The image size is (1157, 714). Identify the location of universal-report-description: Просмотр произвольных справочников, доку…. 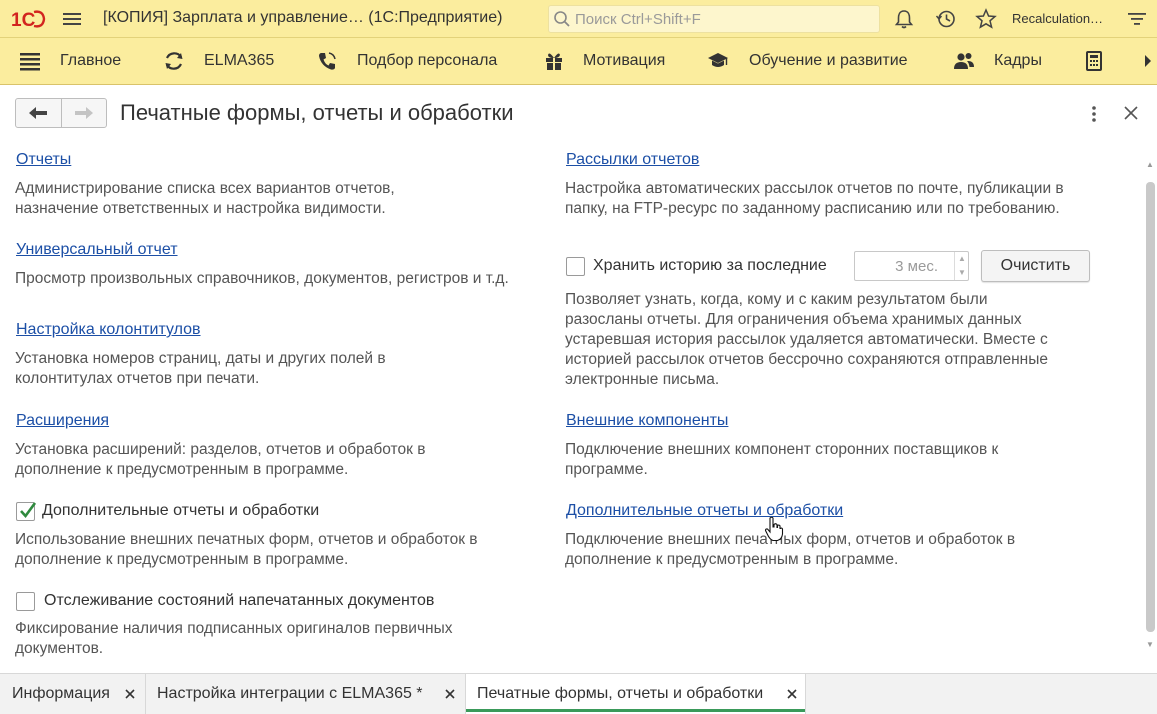
(262, 278).